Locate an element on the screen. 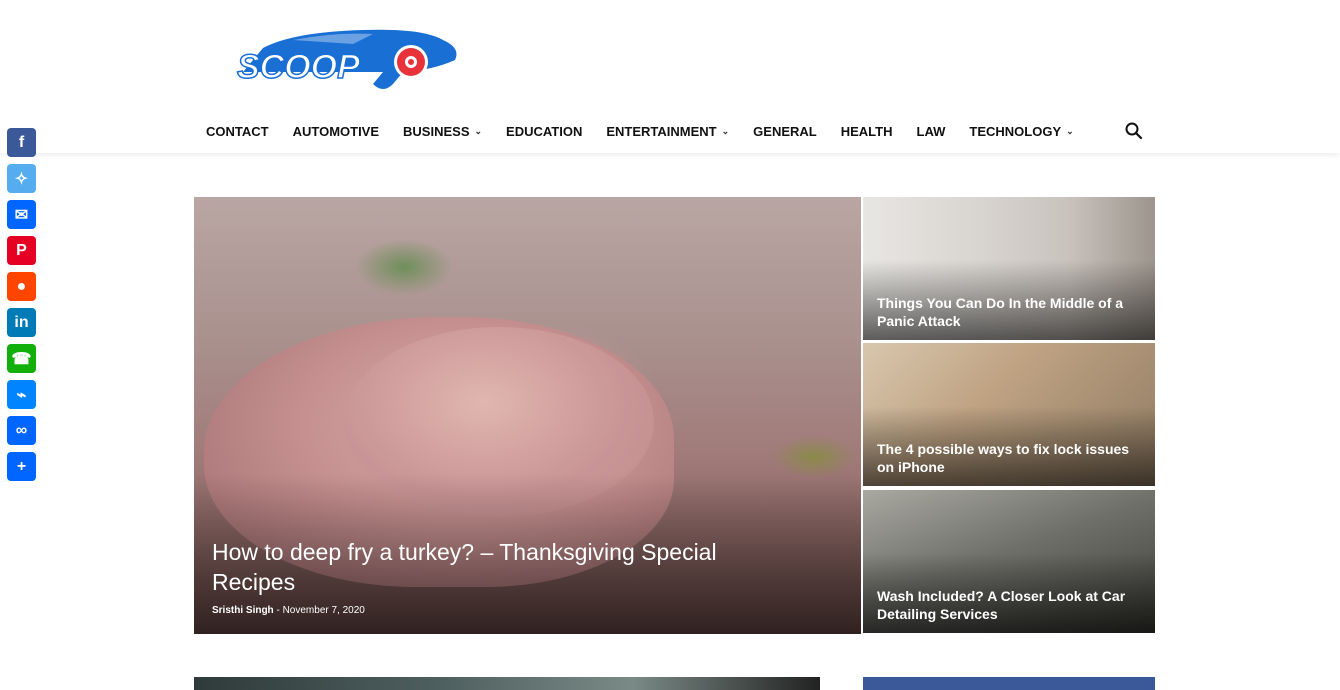  featured-meta: Sristhi Singh - November 7, 2020 is located at coordinates (288, 610).